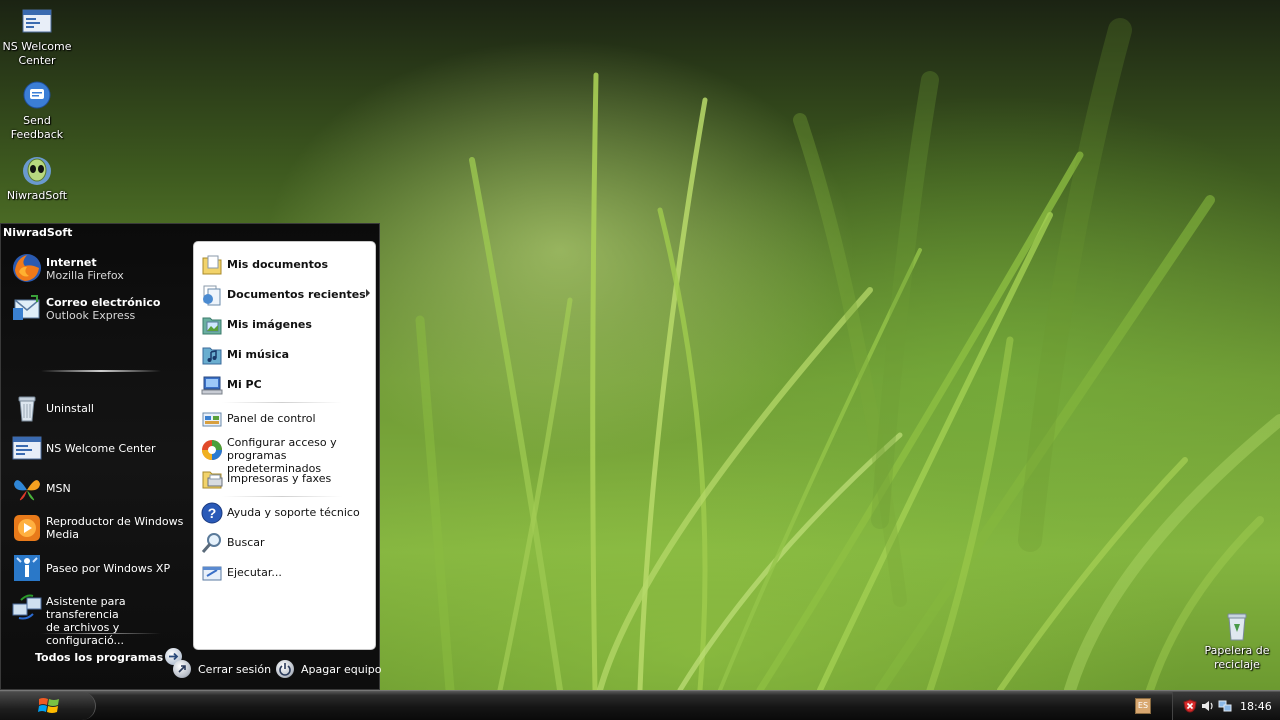  I want to click on place-label: Buscar, so click(246, 542).